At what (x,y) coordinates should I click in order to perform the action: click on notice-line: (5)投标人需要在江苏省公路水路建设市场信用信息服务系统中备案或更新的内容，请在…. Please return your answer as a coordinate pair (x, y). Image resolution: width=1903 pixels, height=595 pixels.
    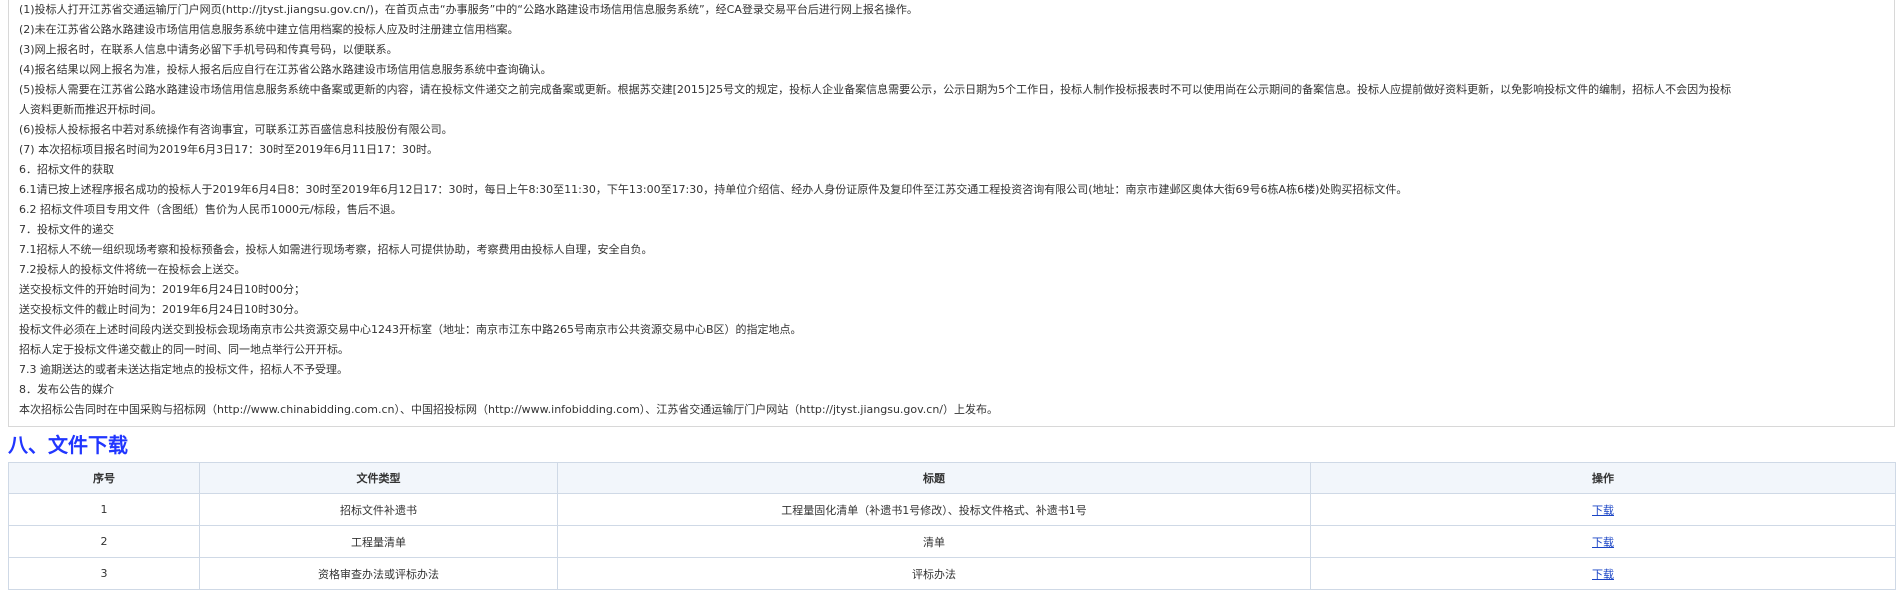
    Looking at the image, I should click on (875, 89).